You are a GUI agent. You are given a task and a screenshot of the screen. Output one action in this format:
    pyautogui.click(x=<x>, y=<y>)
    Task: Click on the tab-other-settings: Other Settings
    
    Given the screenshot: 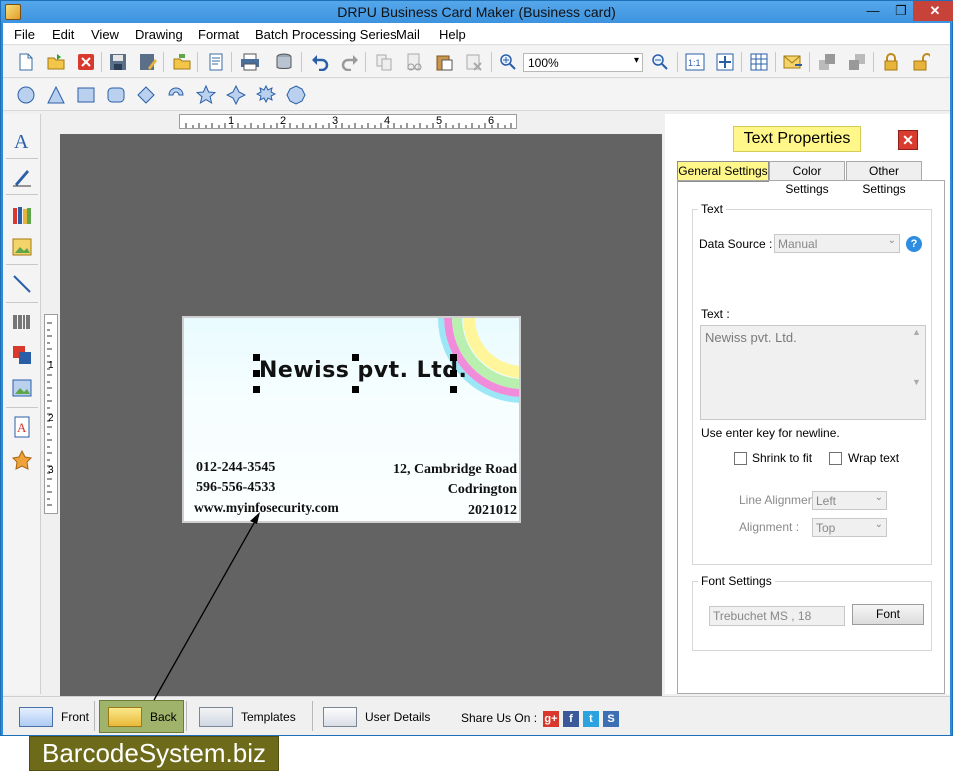 What is the action you would take?
    pyautogui.click(x=884, y=178)
    